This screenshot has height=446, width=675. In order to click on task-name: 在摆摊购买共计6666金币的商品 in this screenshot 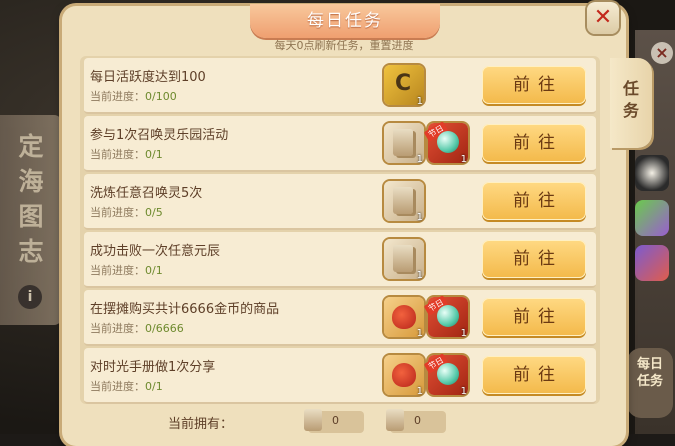, I will do `click(185, 309)`.